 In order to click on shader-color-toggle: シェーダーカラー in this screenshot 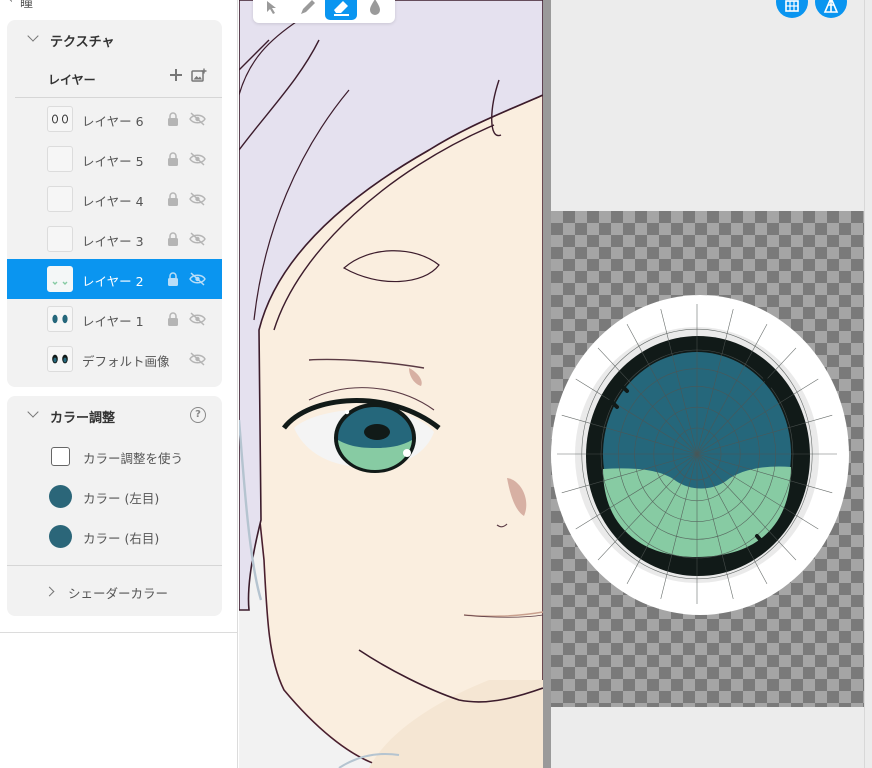, I will do `click(118, 592)`.